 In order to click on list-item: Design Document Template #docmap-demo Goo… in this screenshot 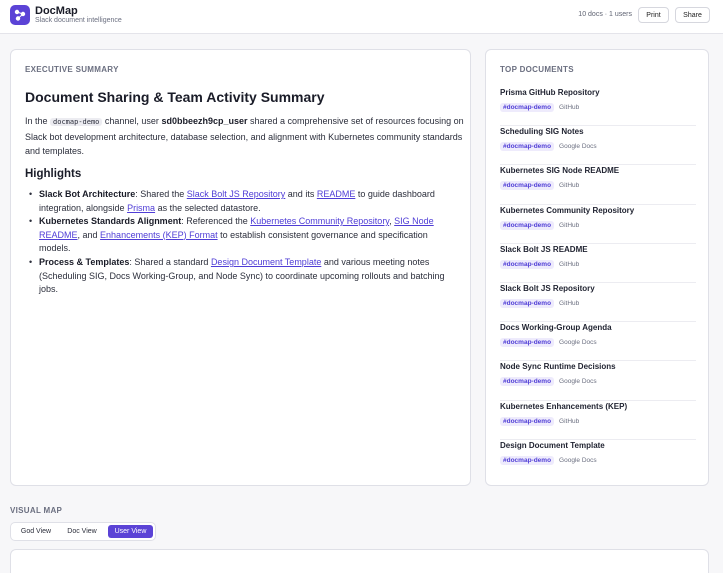, I will do `click(598, 459)`.